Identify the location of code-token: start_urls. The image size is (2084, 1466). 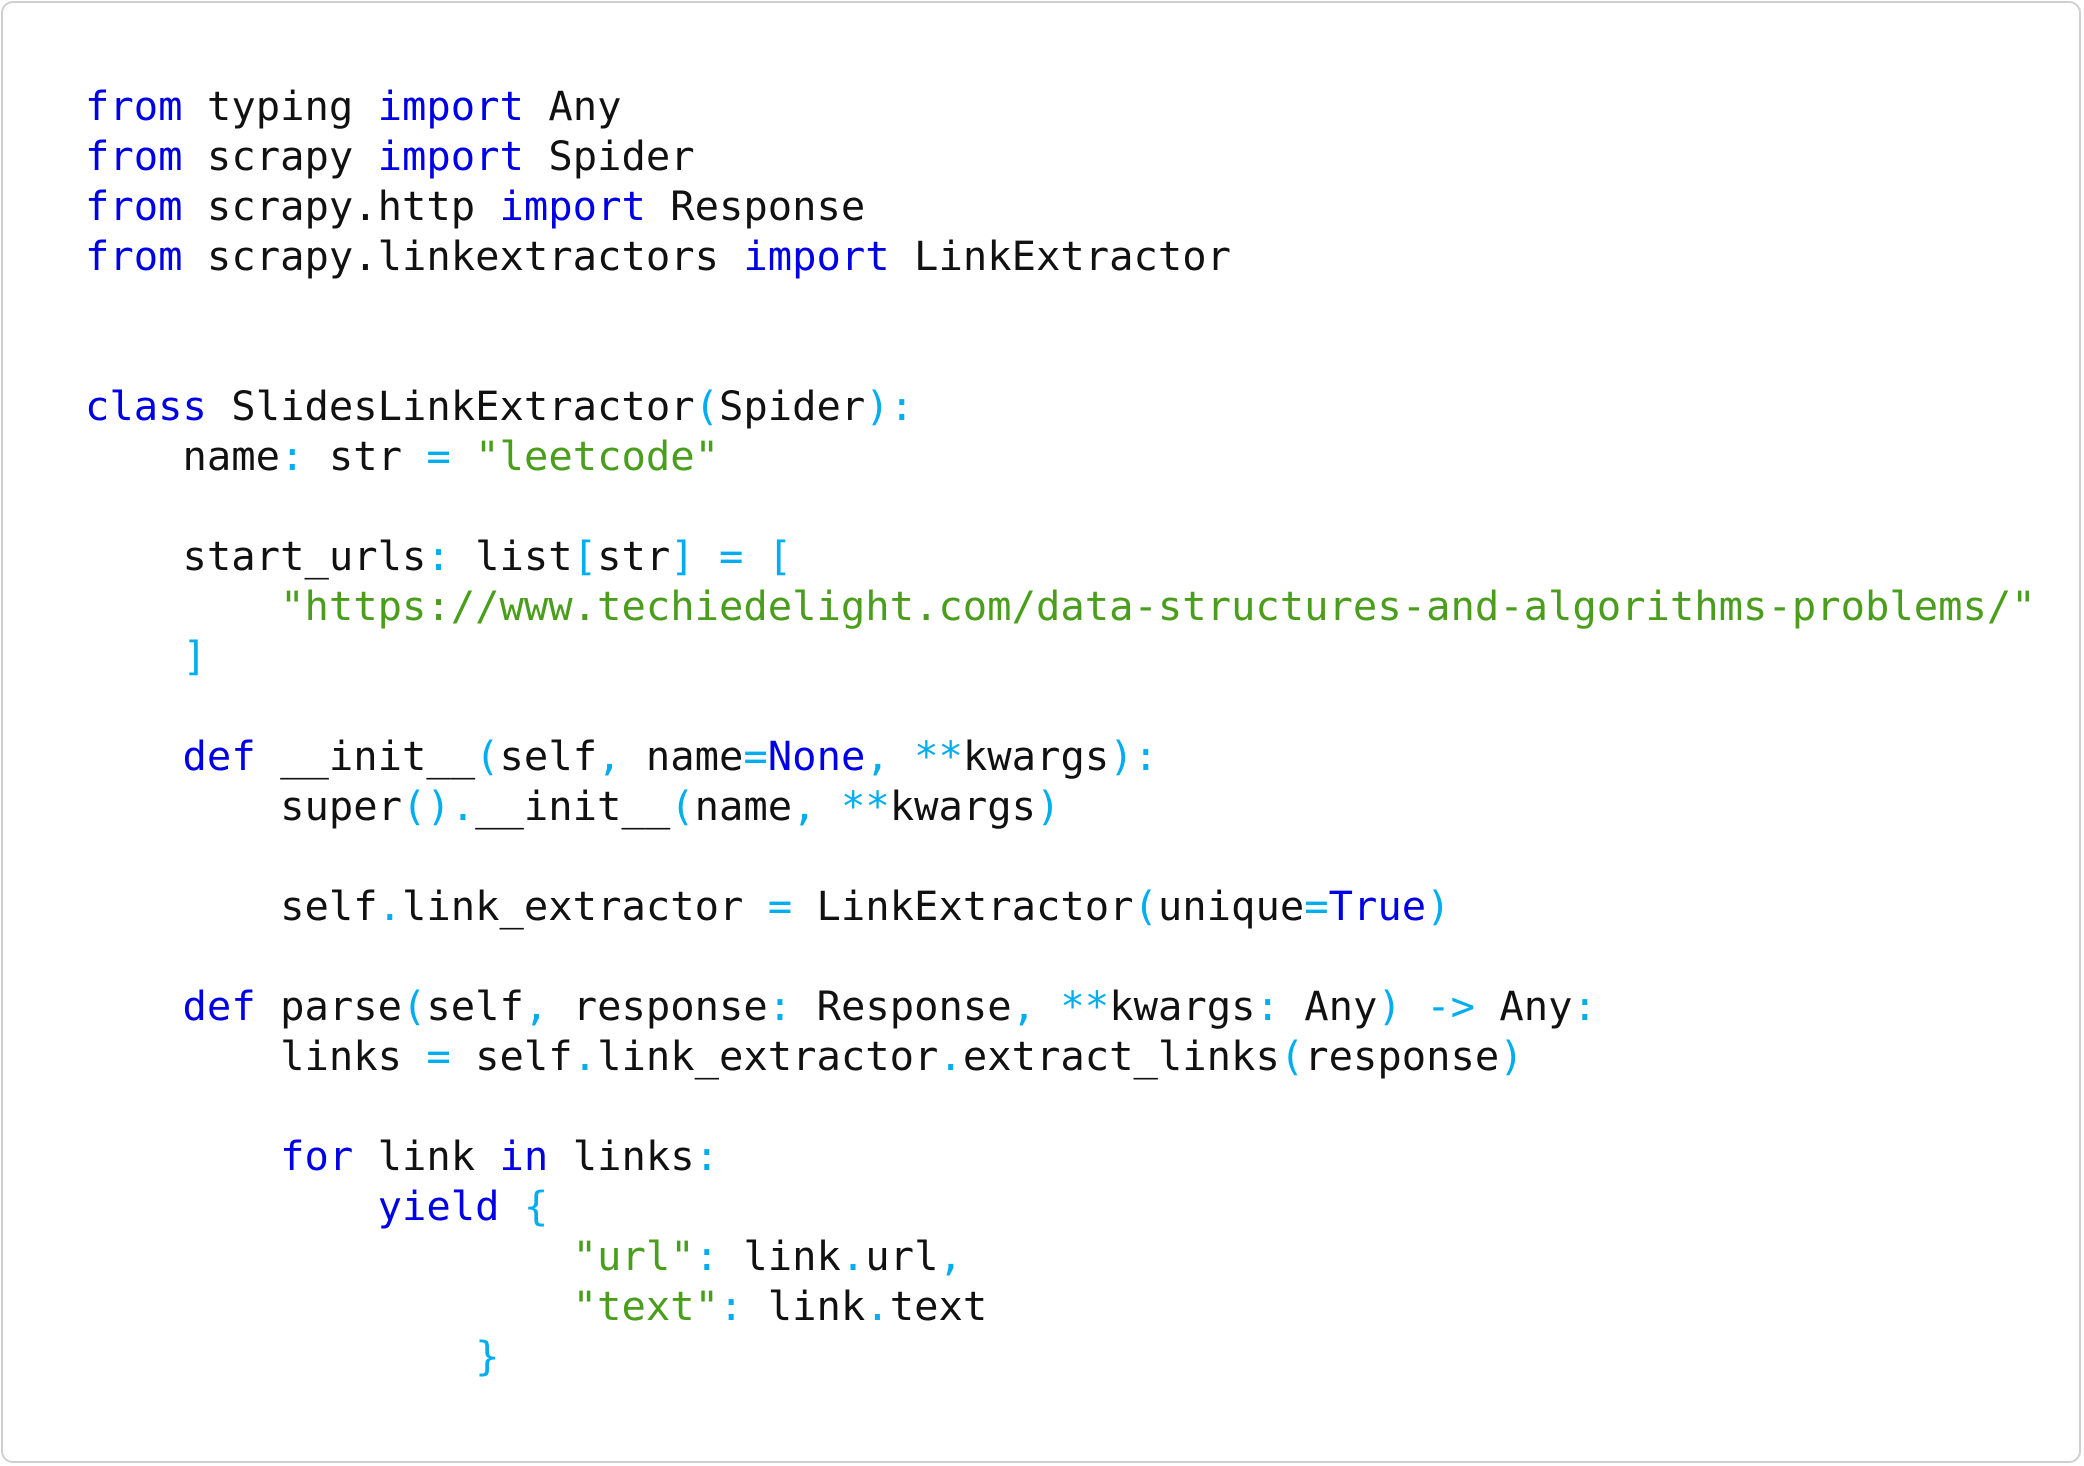
(256, 556).